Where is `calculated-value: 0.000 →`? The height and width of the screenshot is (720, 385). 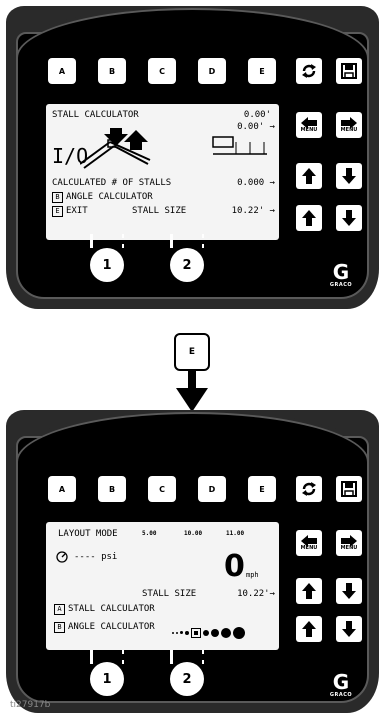 calculated-value: 0.000 → is located at coordinates (256, 183).